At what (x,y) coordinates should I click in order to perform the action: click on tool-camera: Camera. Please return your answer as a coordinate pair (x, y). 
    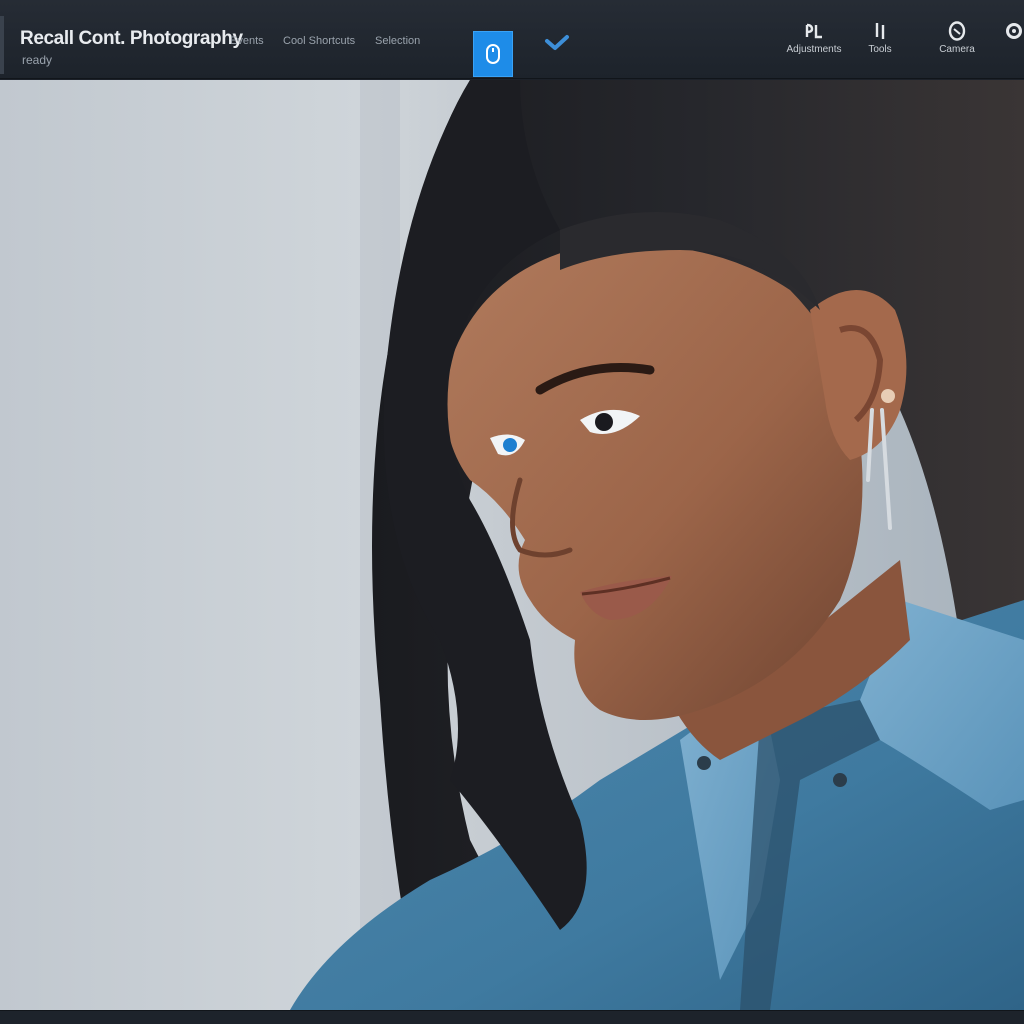
    Looking at the image, I should click on (957, 42).